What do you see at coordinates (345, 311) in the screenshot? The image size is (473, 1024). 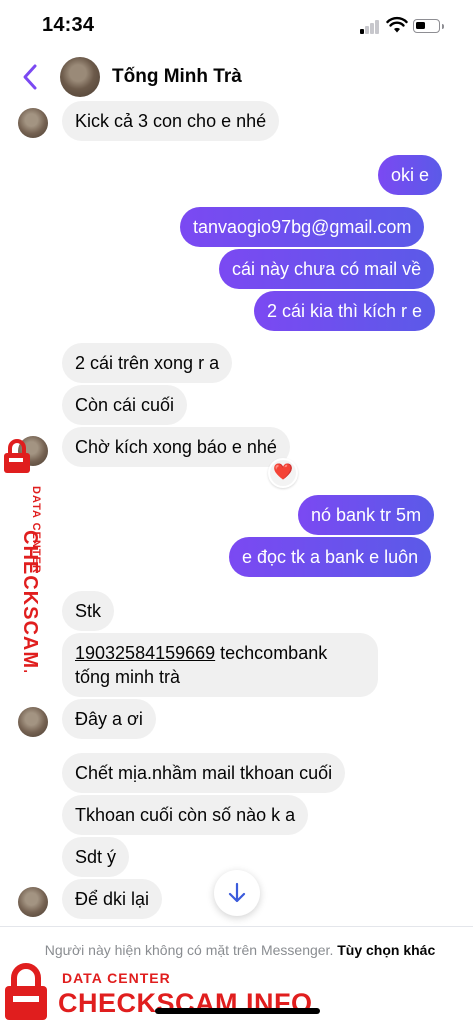 I see `message-bubble-outgoing: 2 cái kia thì kích r e` at bounding box center [345, 311].